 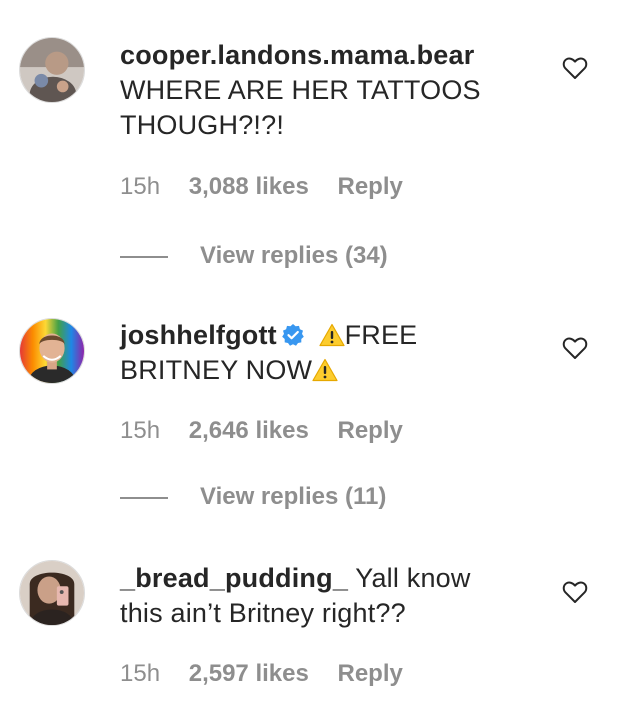 I want to click on comment-likes: 2,646 likes, so click(x=249, y=430).